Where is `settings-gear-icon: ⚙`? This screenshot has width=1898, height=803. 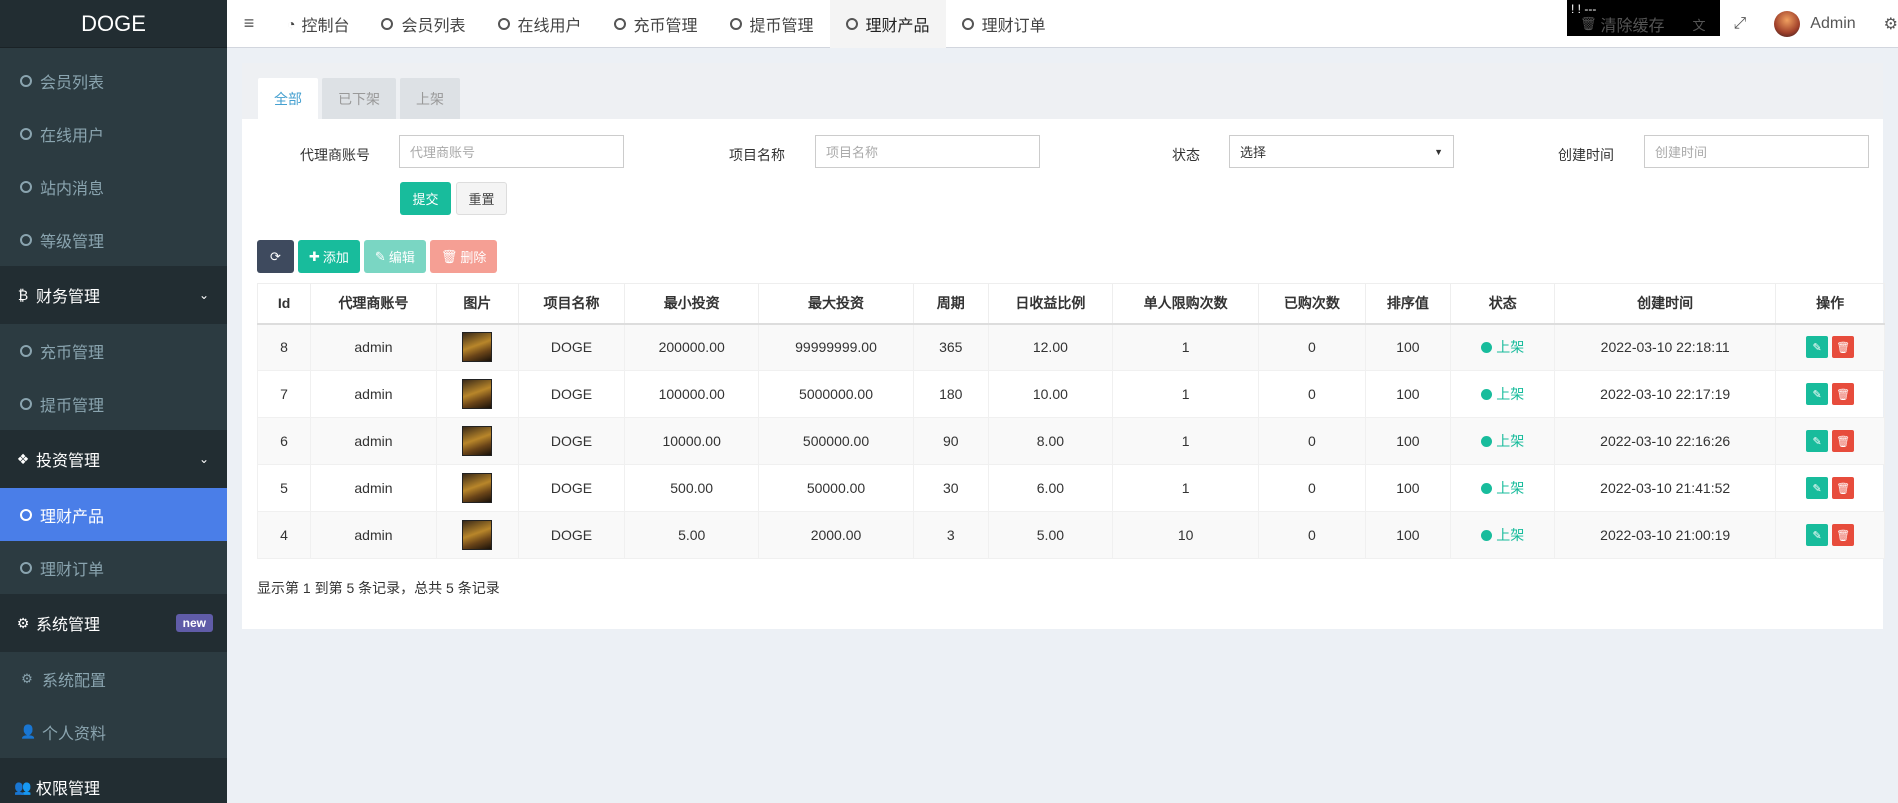
settings-gear-icon: ⚙ is located at coordinates (1884, 24).